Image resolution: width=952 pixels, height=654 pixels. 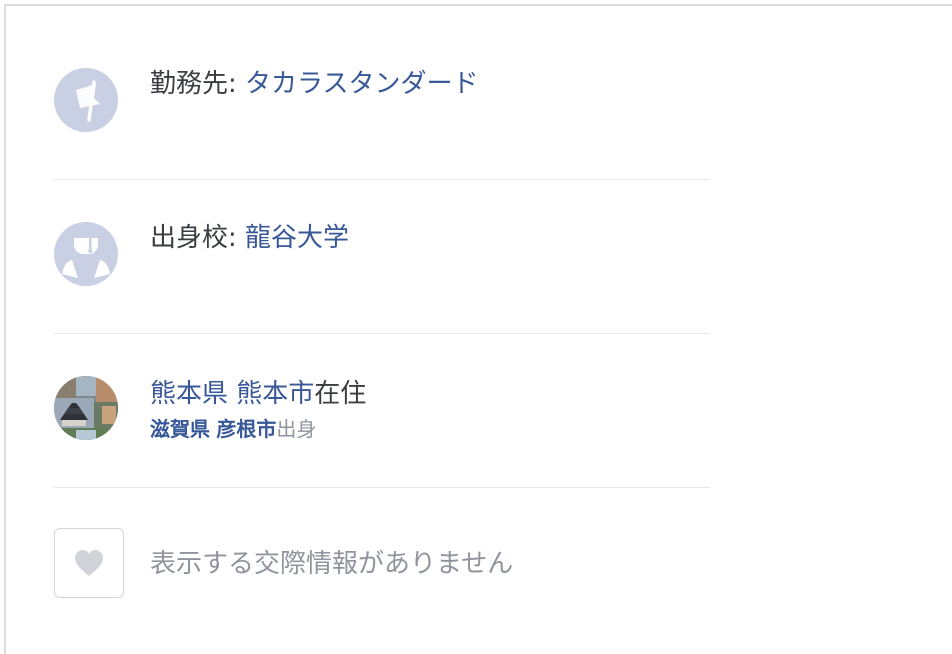 I want to click on graduation-cap-icon, so click(x=86, y=254).